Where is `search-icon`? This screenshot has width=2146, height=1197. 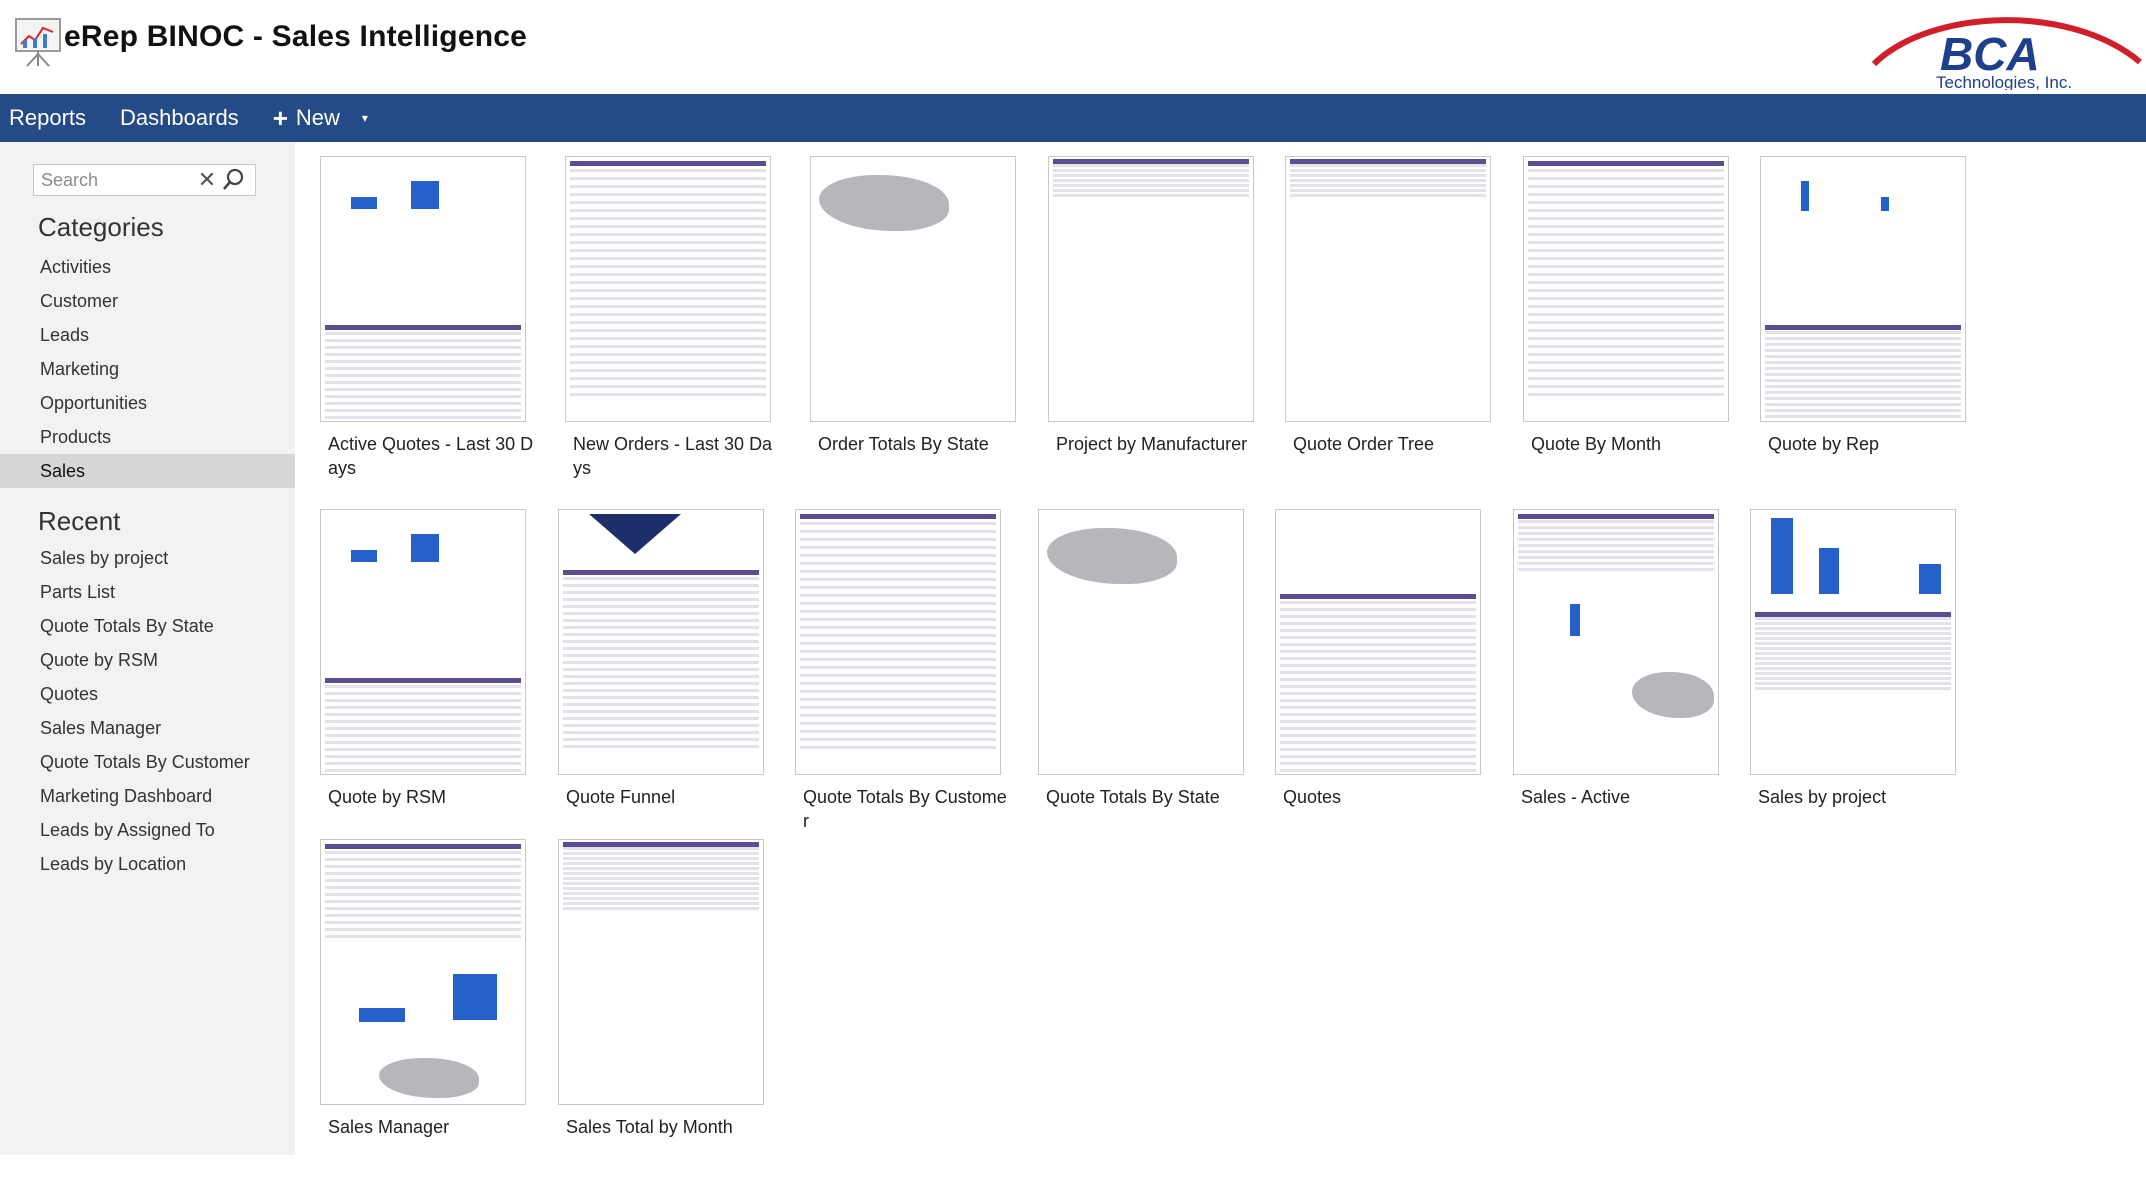 search-icon is located at coordinates (233, 180).